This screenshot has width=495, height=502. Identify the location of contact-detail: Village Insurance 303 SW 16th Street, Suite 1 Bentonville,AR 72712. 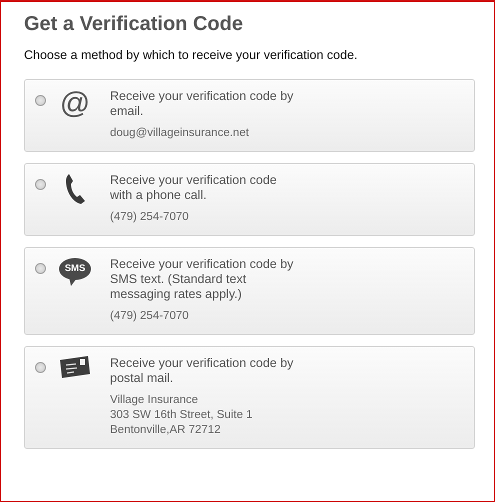
(182, 415).